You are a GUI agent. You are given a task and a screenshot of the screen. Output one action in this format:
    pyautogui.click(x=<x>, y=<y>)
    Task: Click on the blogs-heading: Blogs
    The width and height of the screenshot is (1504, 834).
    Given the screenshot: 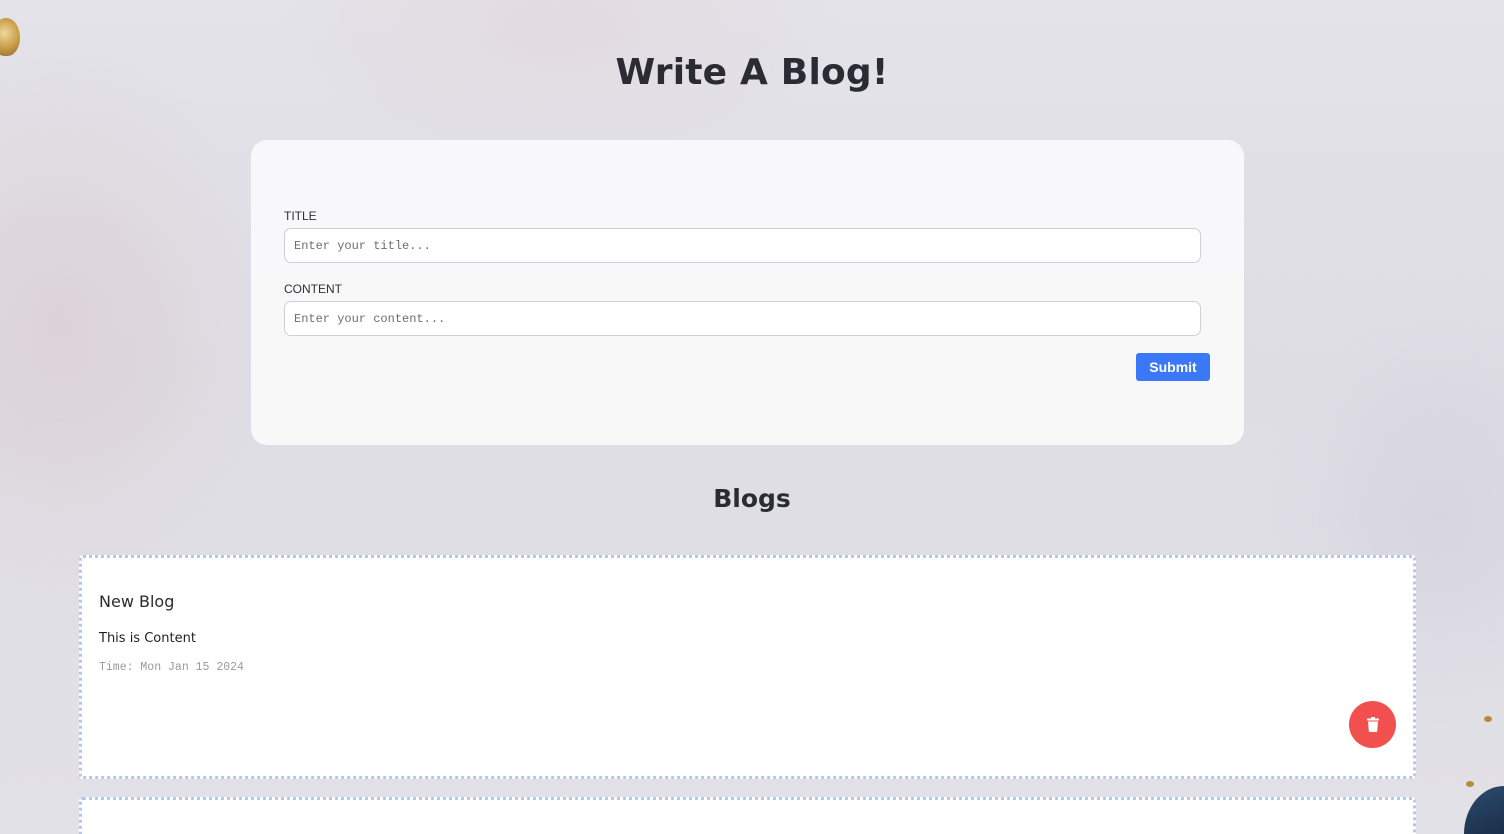 What is the action you would take?
    pyautogui.click(x=752, y=498)
    